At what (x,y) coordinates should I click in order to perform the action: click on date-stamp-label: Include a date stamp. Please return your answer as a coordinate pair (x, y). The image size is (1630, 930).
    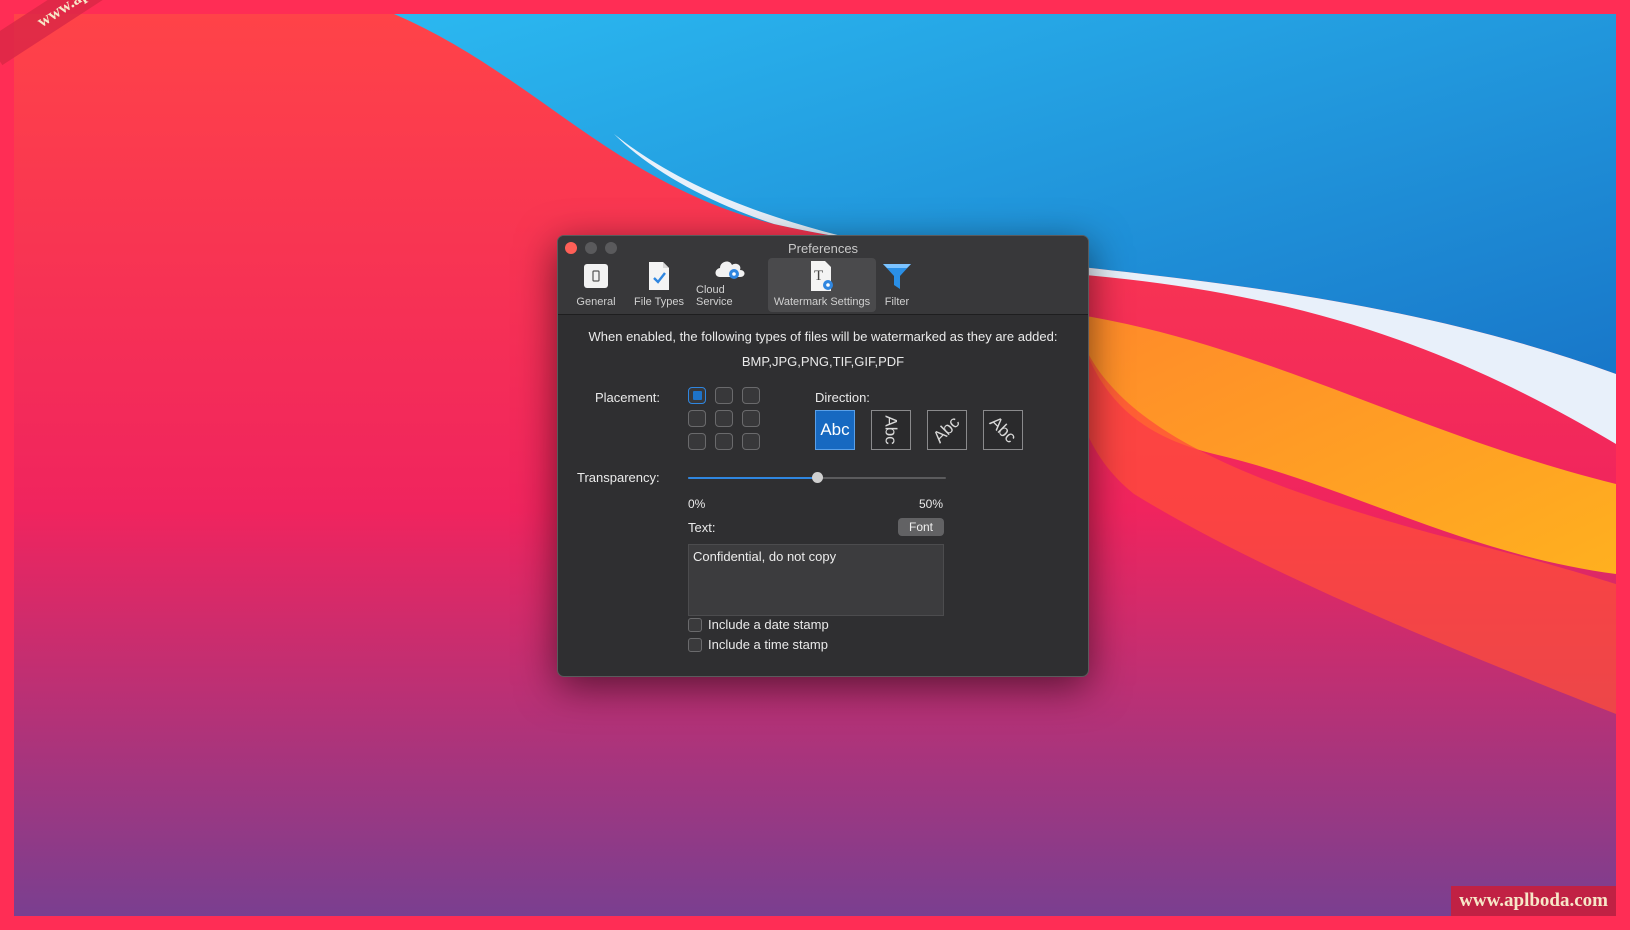
    Looking at the image, I should click on (768, 624).